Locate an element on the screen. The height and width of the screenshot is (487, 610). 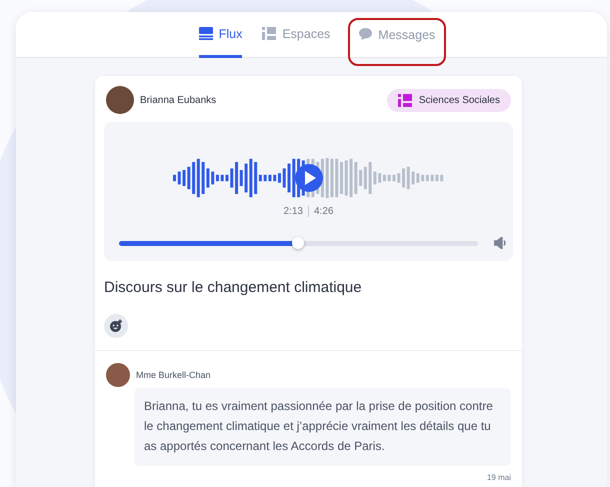
add-reaction-button is located at coordinates (116, 326).